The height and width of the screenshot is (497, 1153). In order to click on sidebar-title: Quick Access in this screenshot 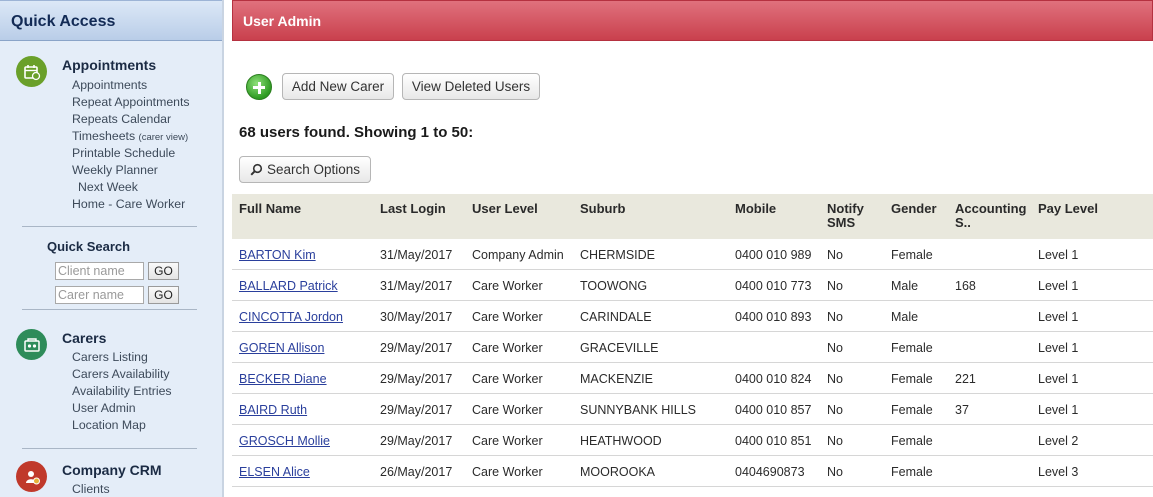, I will do `click(111, 20)`.